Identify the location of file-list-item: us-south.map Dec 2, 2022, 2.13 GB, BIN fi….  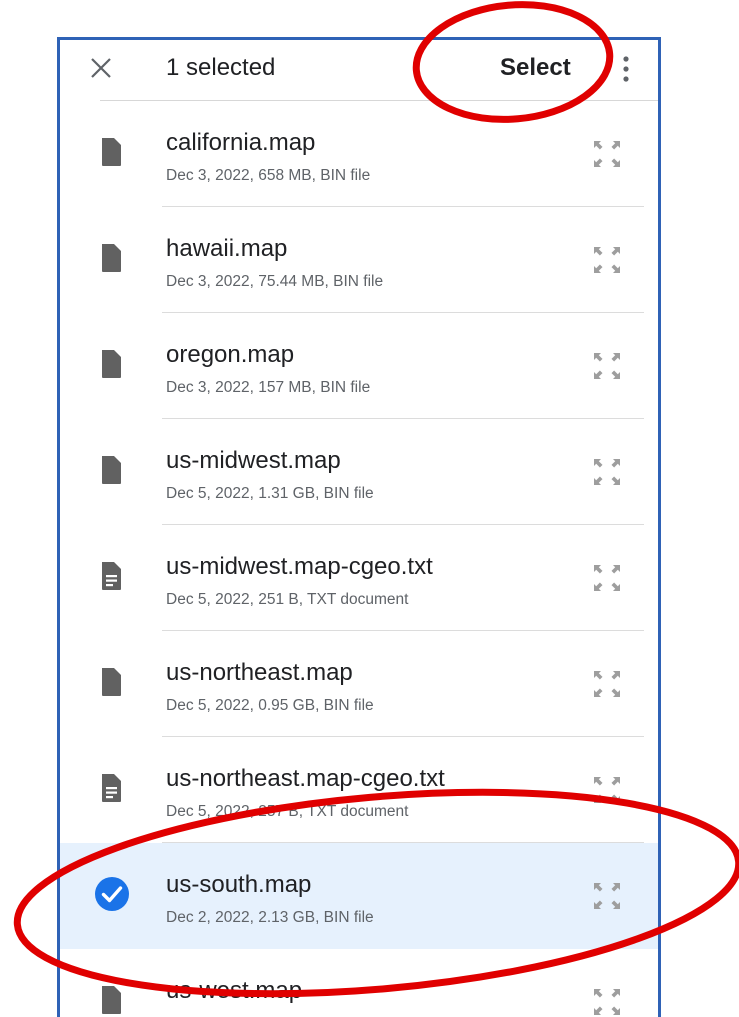
(359, 896).